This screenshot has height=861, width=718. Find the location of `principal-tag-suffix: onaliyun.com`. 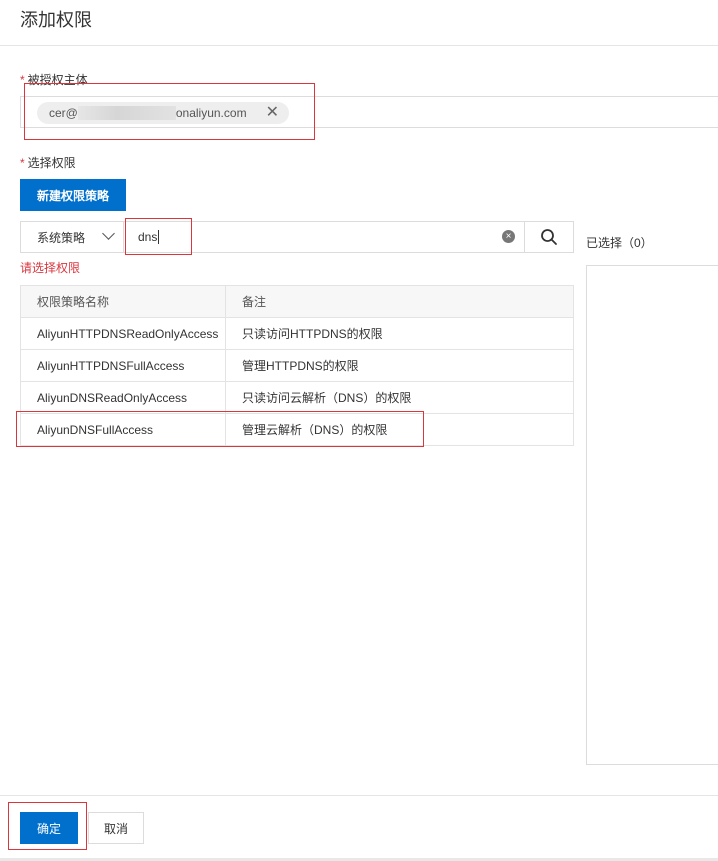

principal-tag-suffix: onaliyun.com is located at coordinates (211, 113).